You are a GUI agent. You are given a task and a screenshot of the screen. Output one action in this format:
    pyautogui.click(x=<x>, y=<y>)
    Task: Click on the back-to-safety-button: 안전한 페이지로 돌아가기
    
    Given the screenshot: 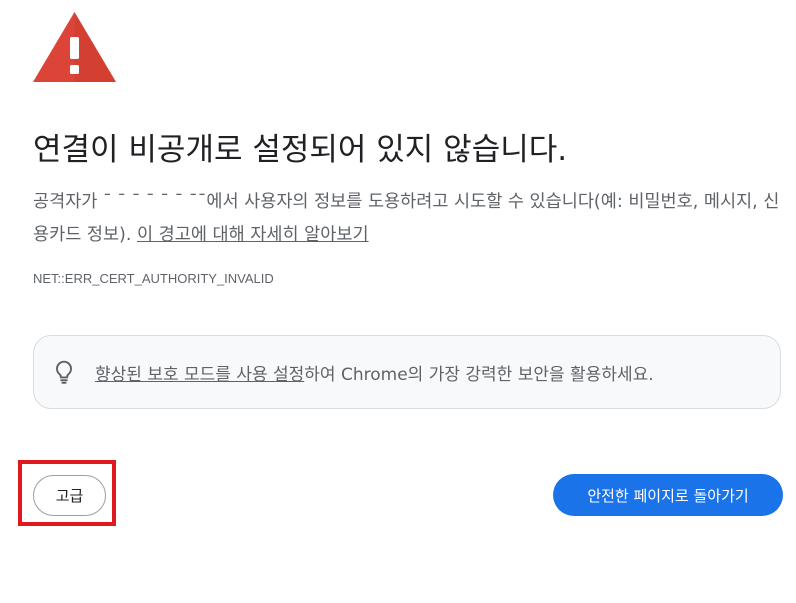 What is the action you would take?
    pyautogui.click(x=668, y=495)
    